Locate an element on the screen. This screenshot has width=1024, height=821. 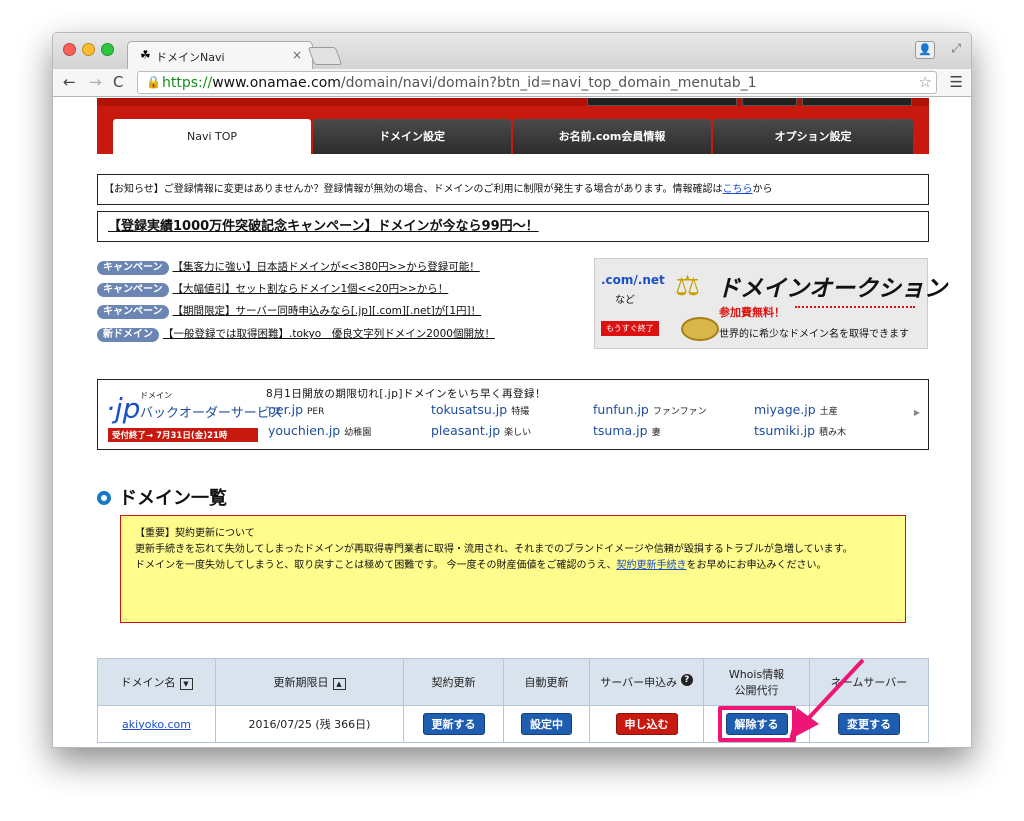
fullscreen-icon: ⤢ is located at coordinates (956, 48).